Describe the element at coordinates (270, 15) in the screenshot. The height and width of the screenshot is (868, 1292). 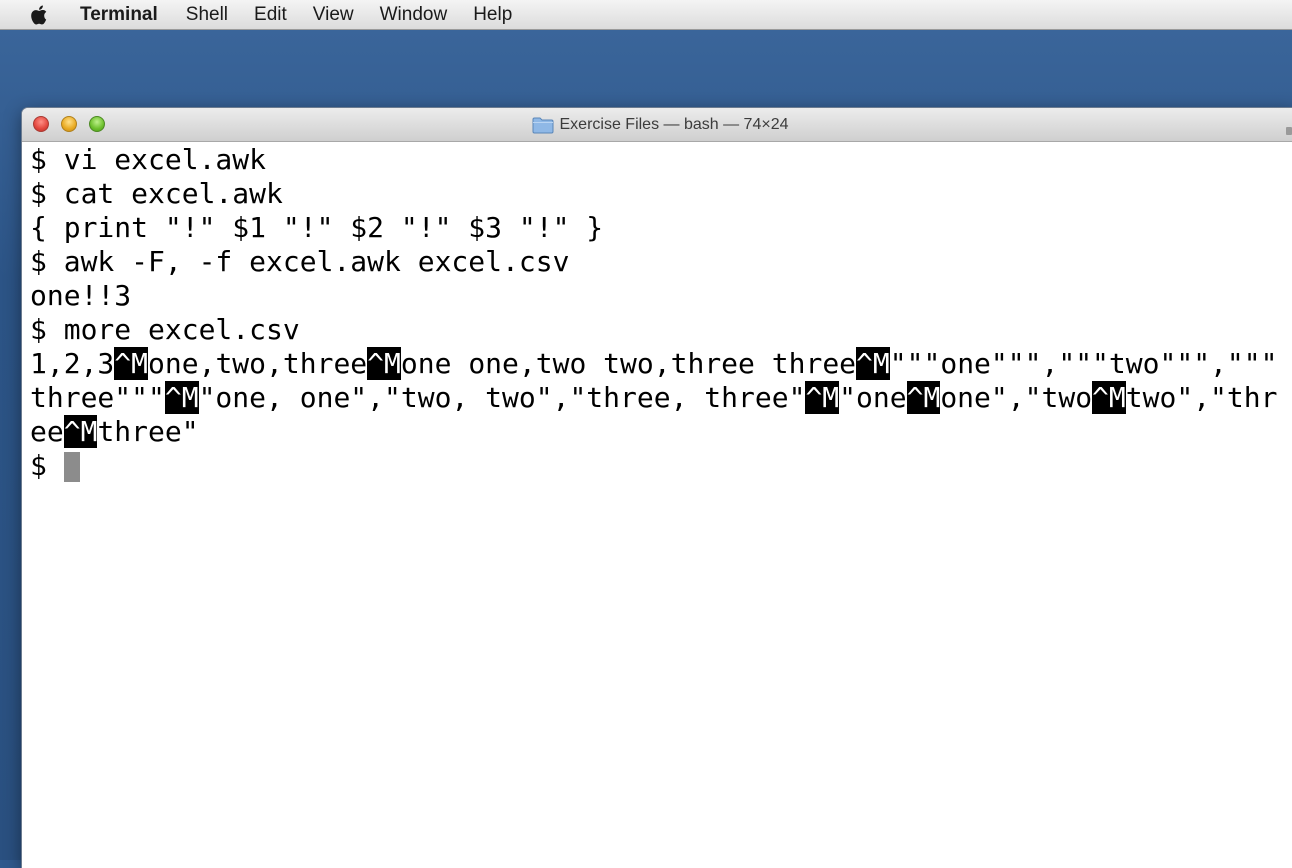
I see `menu-edit: Edit` at that location.